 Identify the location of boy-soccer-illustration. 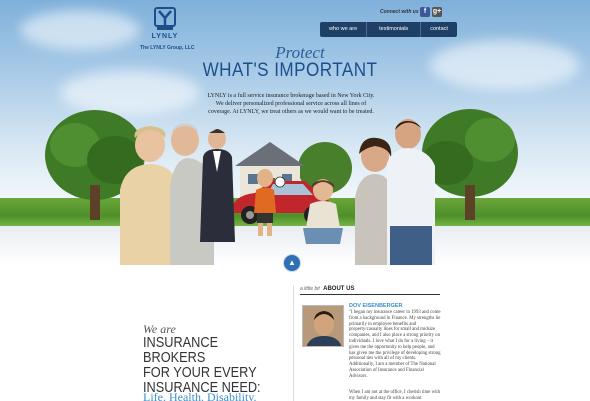
(269, 202).